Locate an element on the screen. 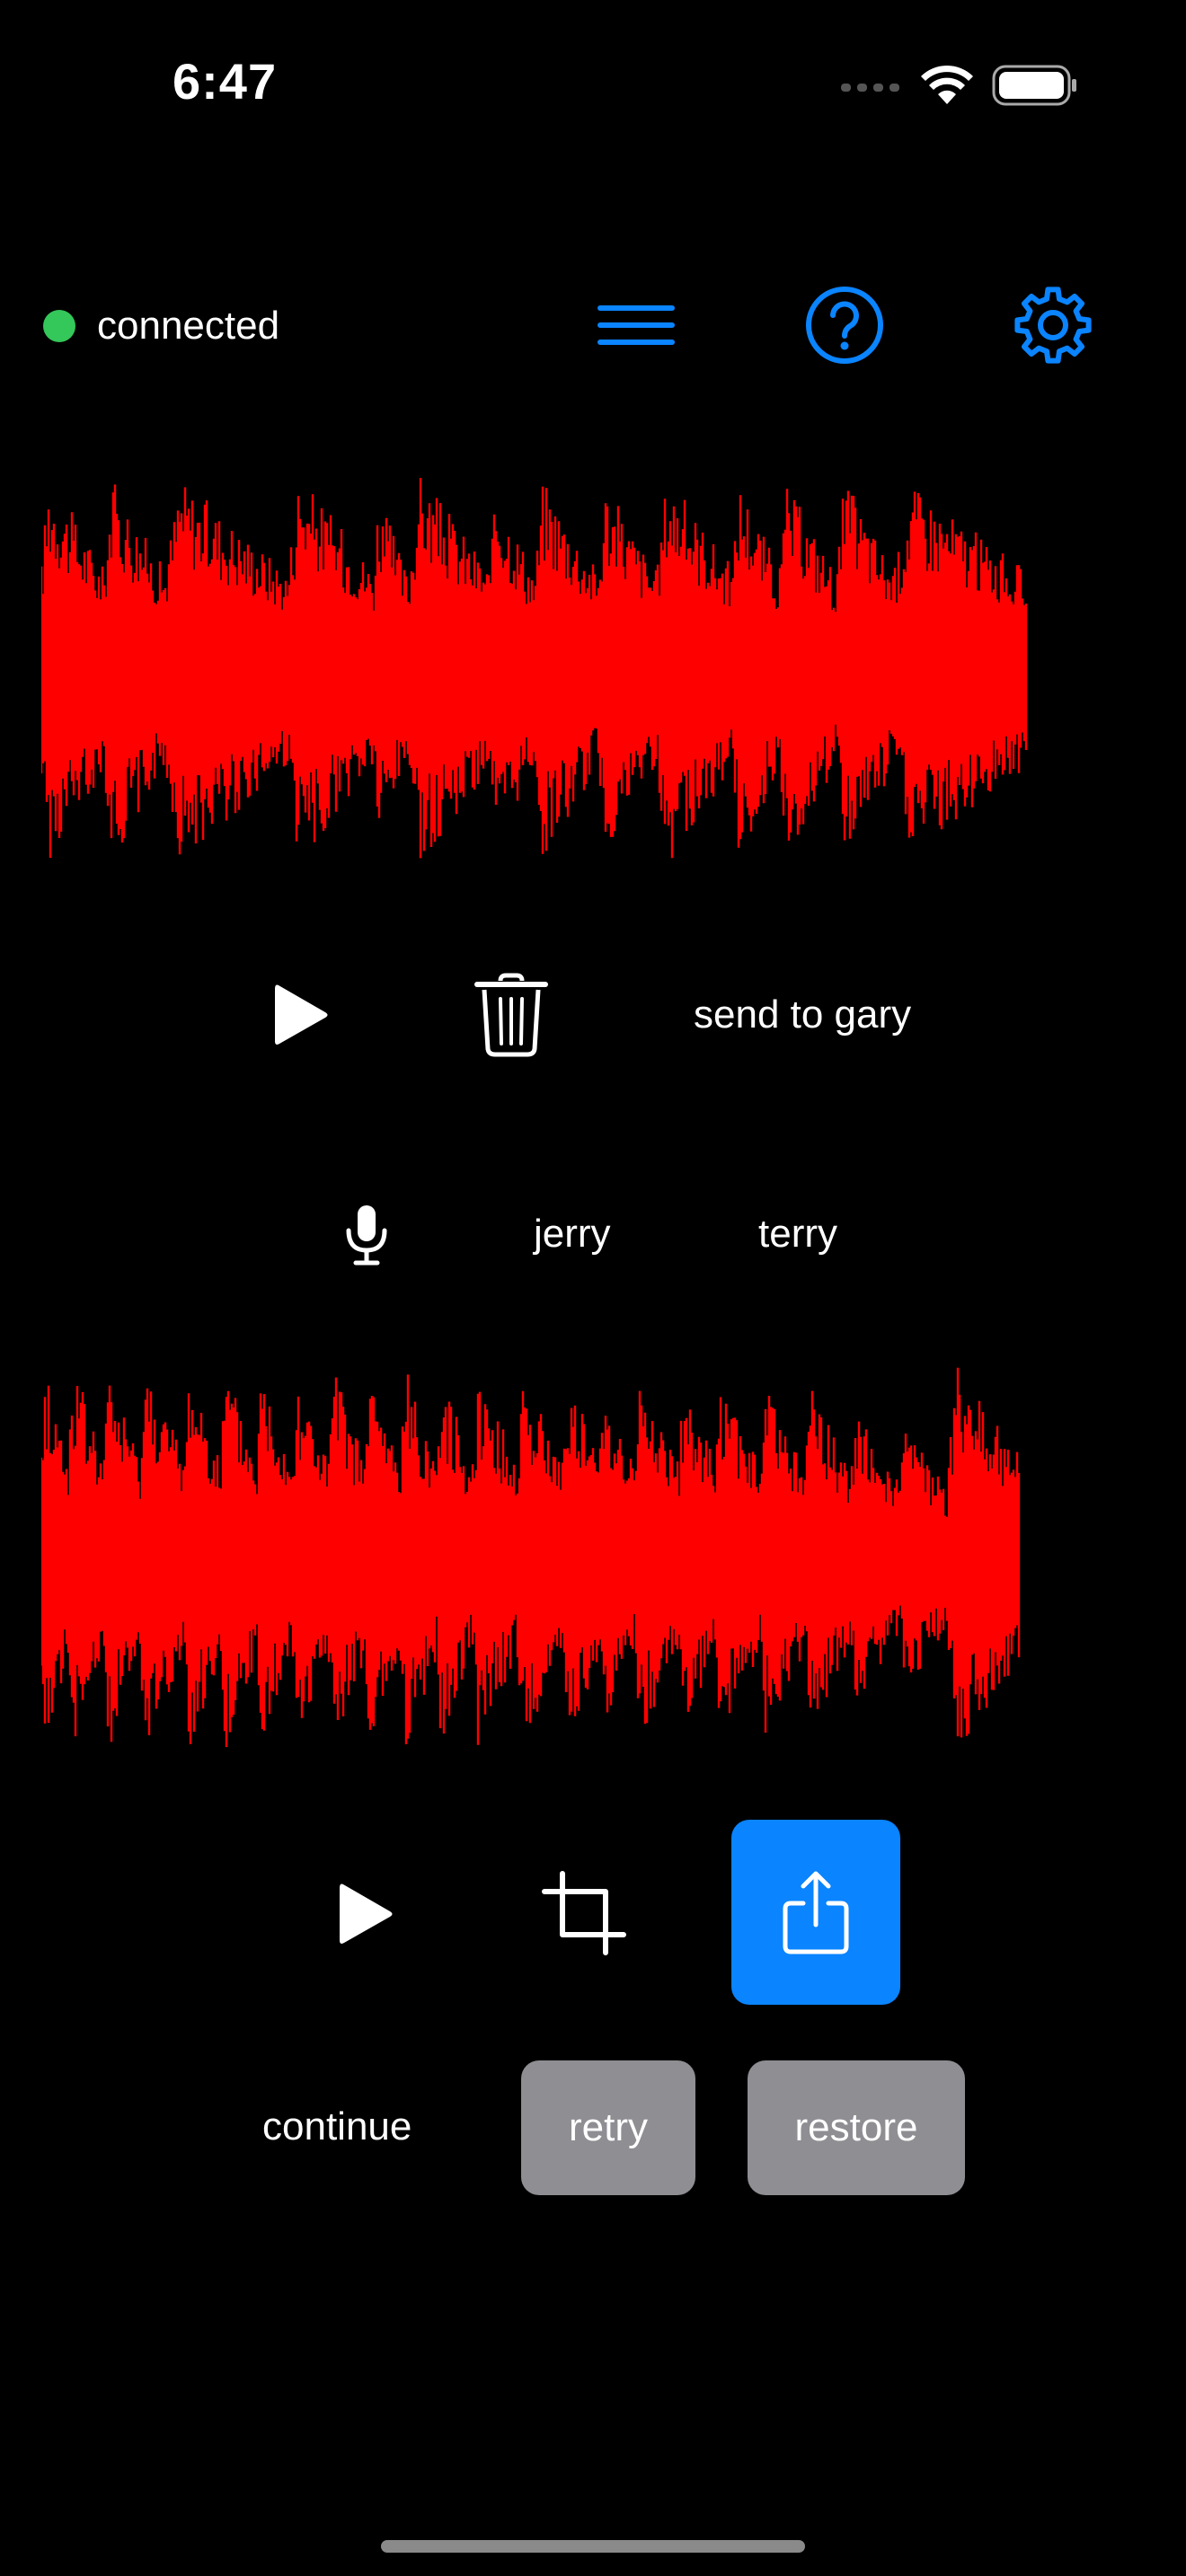  settings-button is located at coordinates (1053, 325).